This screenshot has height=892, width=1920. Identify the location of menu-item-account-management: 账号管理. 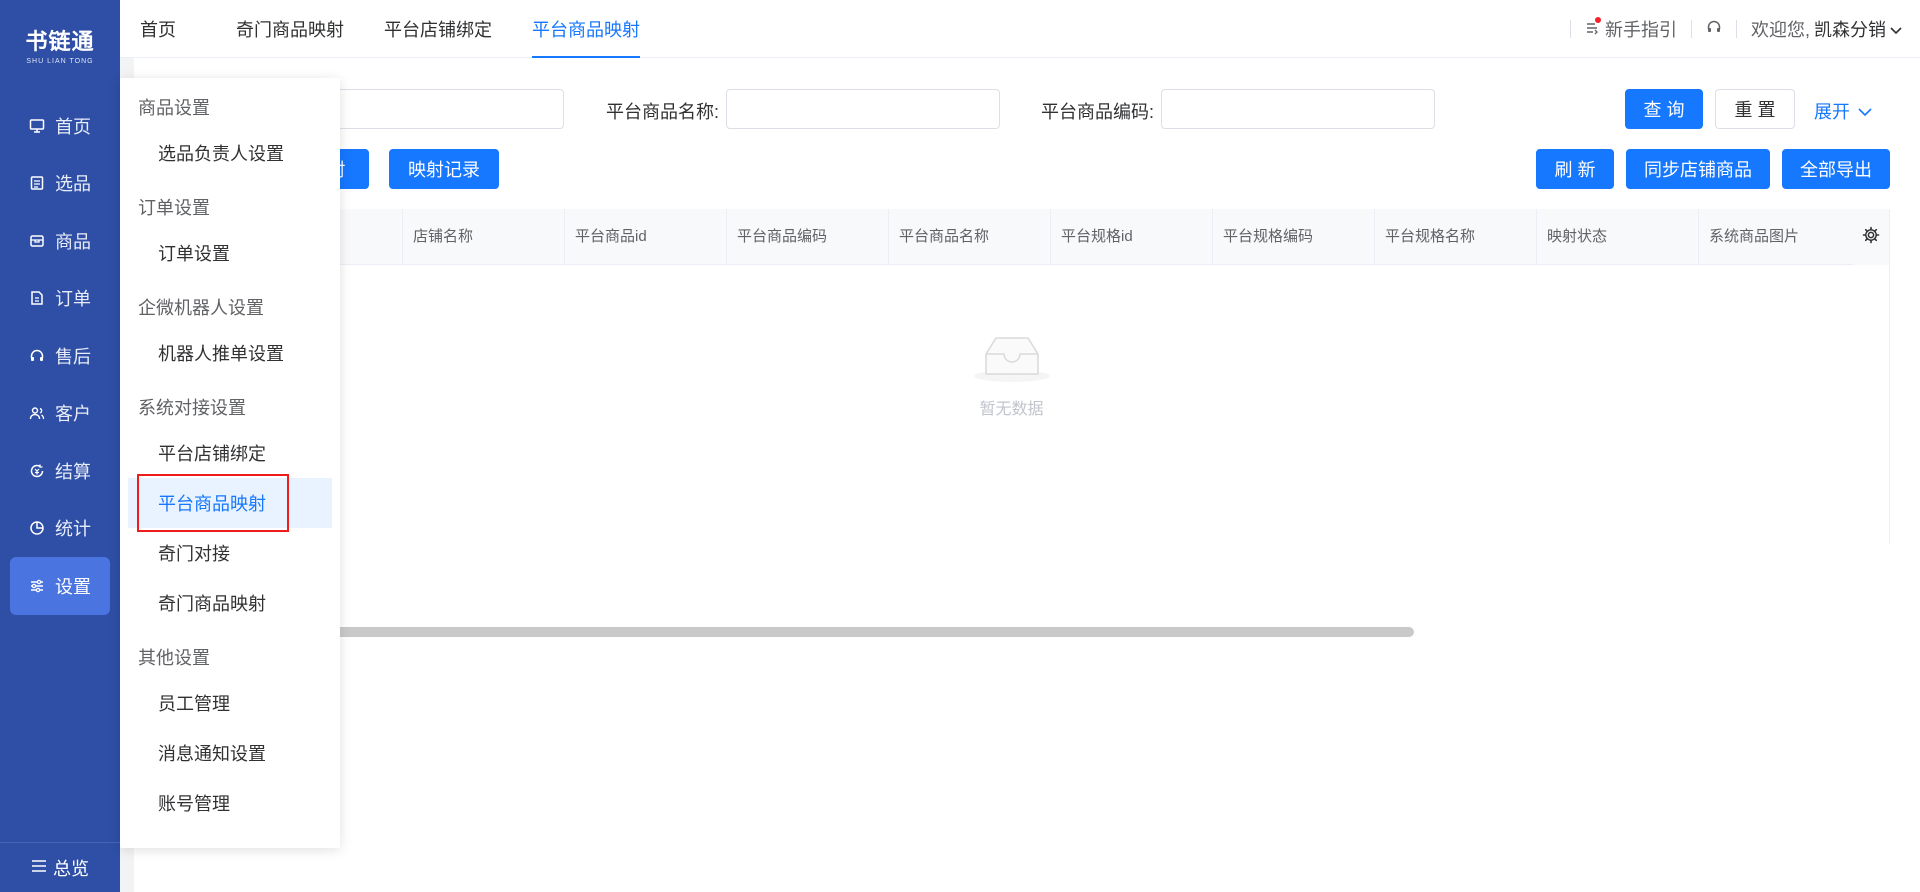
(230, 803).